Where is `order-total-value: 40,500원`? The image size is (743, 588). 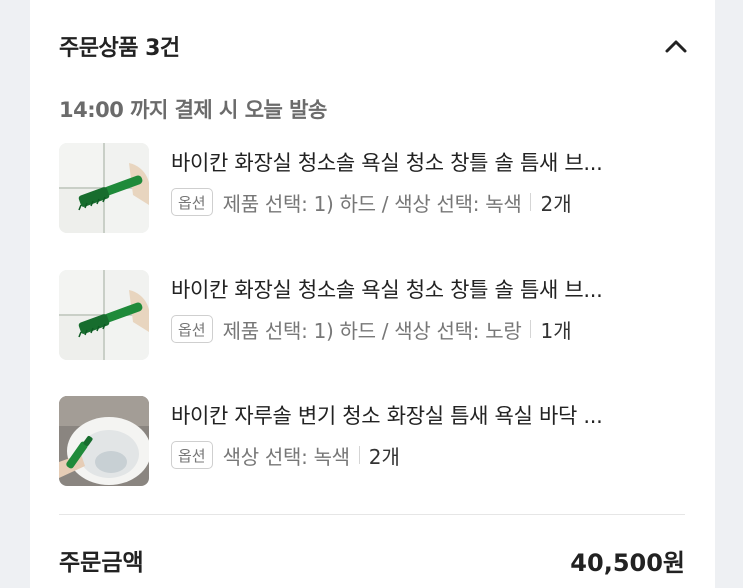 order-total-value: 40,500원 is located at coordinates (627, 562).